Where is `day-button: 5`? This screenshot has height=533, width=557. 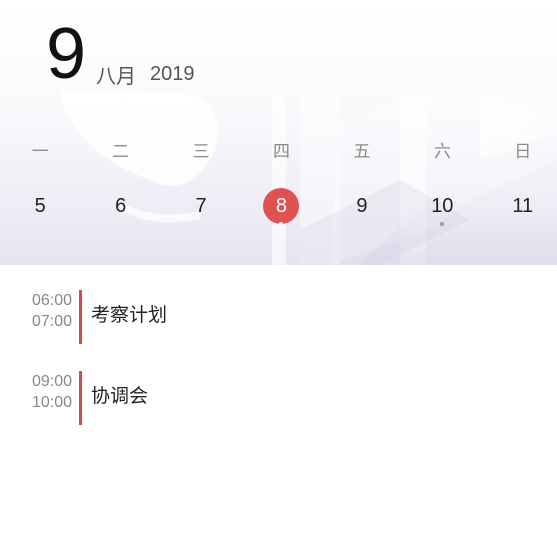 day-button: 5 is located at coordinates (40, 206).